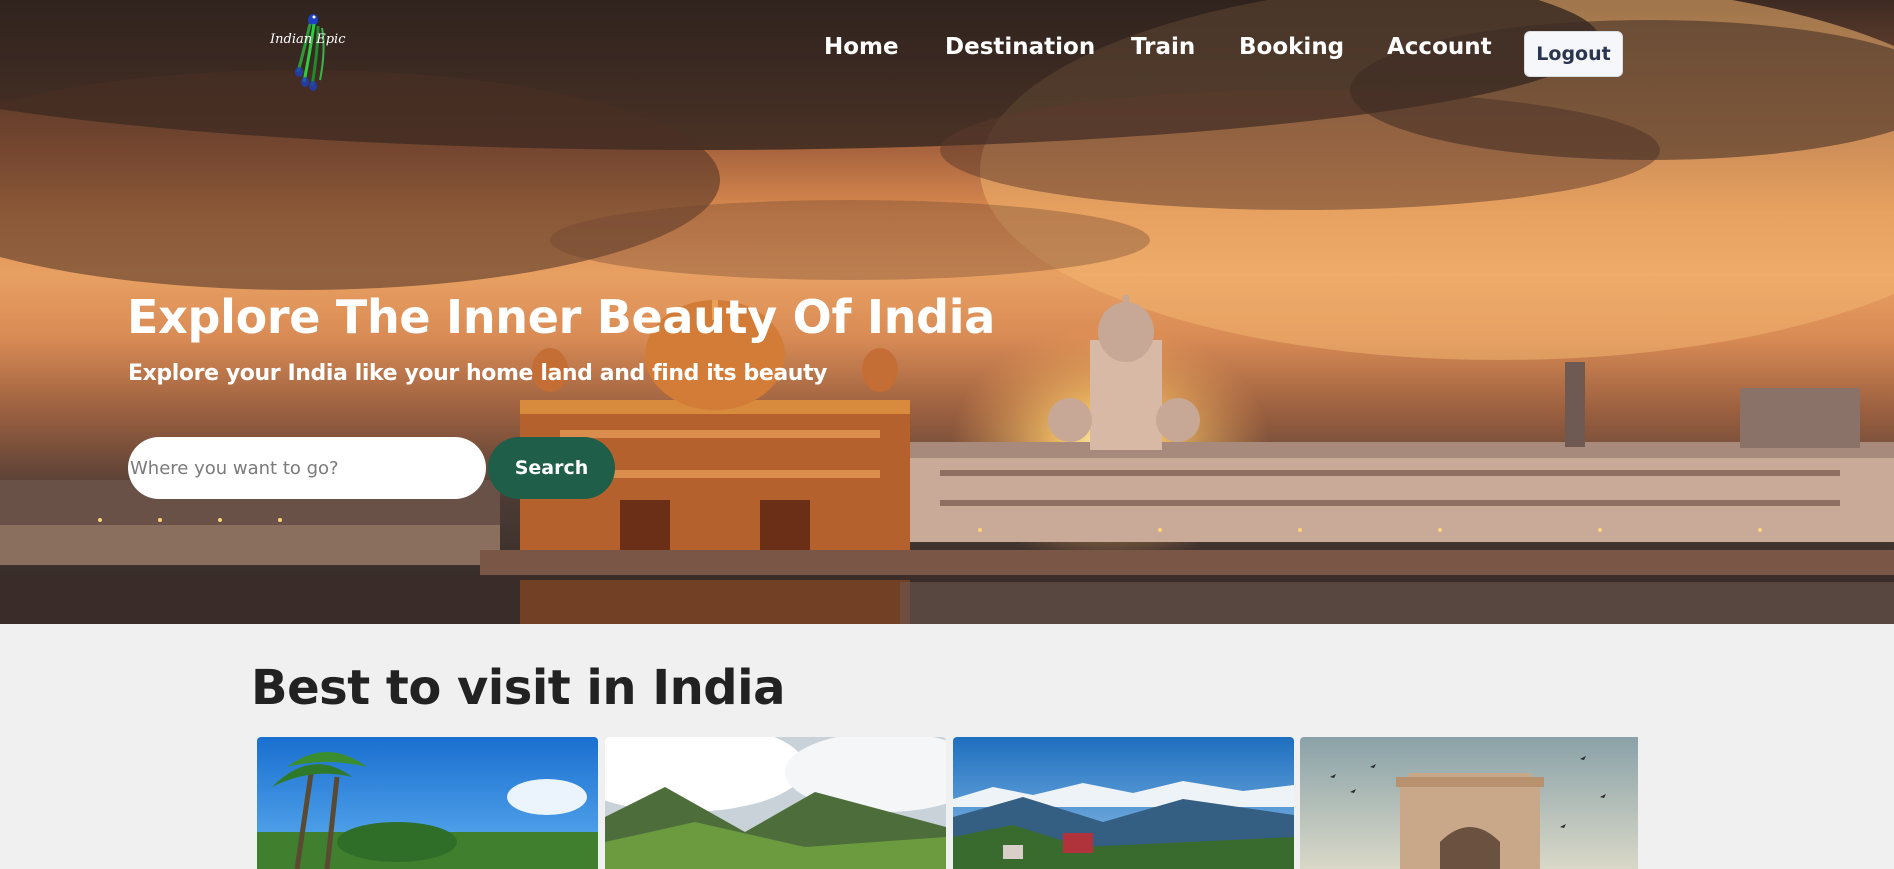 This screenshot has width=1894, height=869. I want to click on destination-search-input, so click(307, 468).